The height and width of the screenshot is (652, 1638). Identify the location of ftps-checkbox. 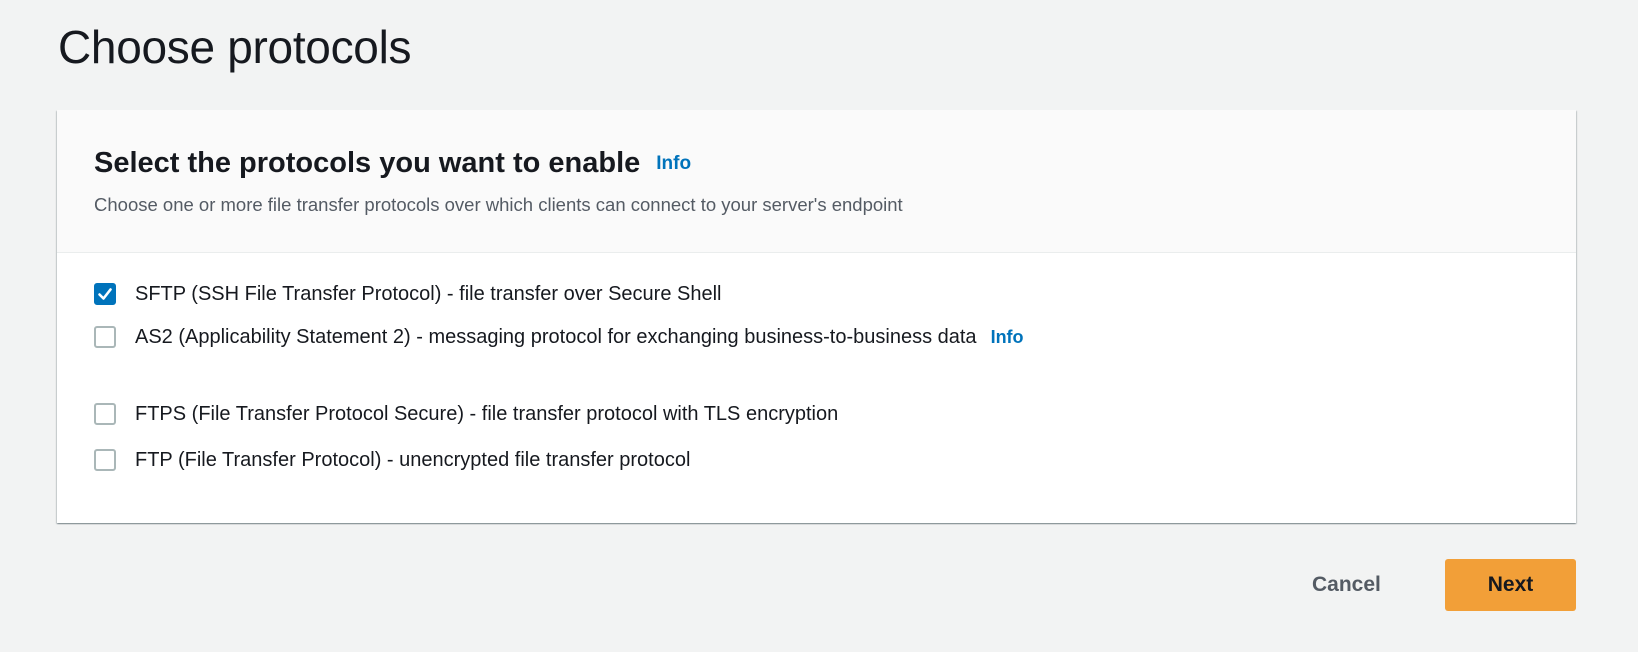
(105, 414).